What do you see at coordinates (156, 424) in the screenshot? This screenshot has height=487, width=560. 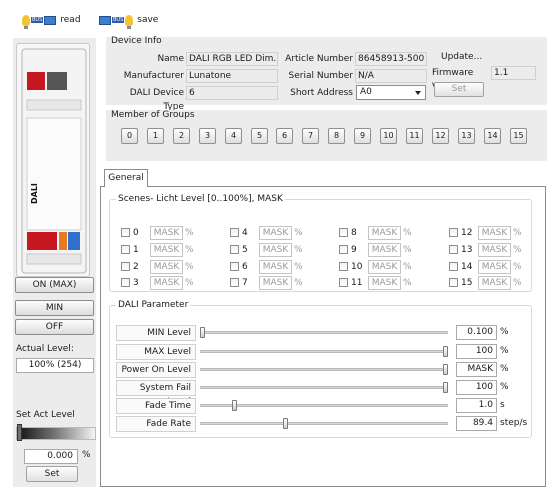 I see `fade-rate-label: Fade Rate` at bounding box center [156, 424].